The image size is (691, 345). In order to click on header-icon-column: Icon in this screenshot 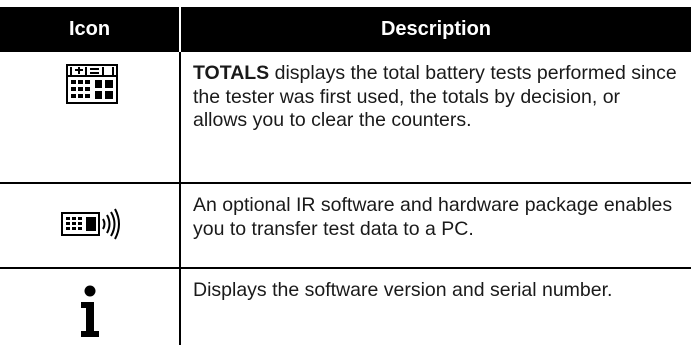, I will do `click(90, 29)`.